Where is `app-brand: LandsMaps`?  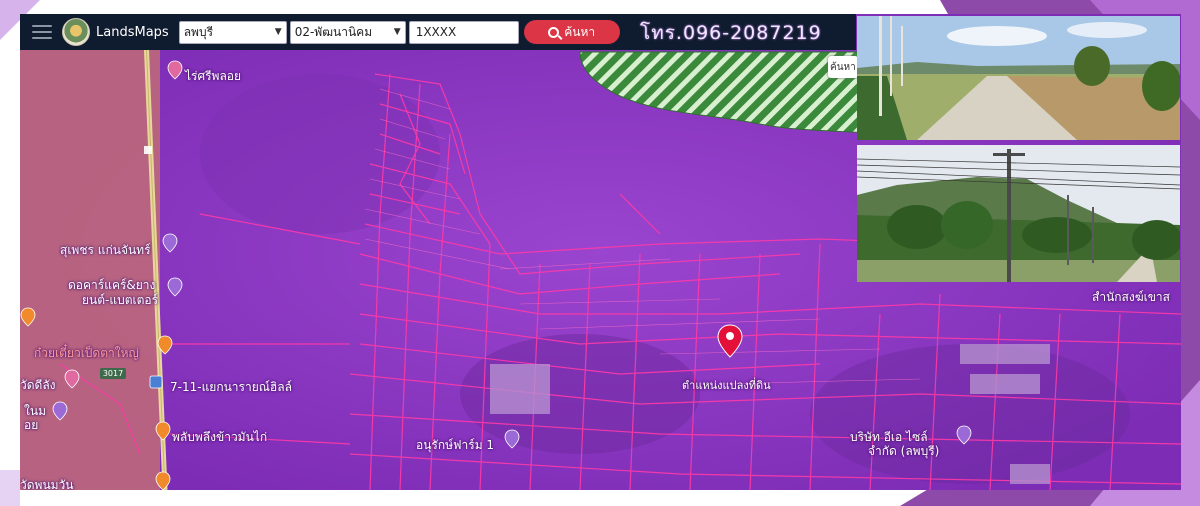
app-brand: LandsMaps is located at coordinates (132, 32).